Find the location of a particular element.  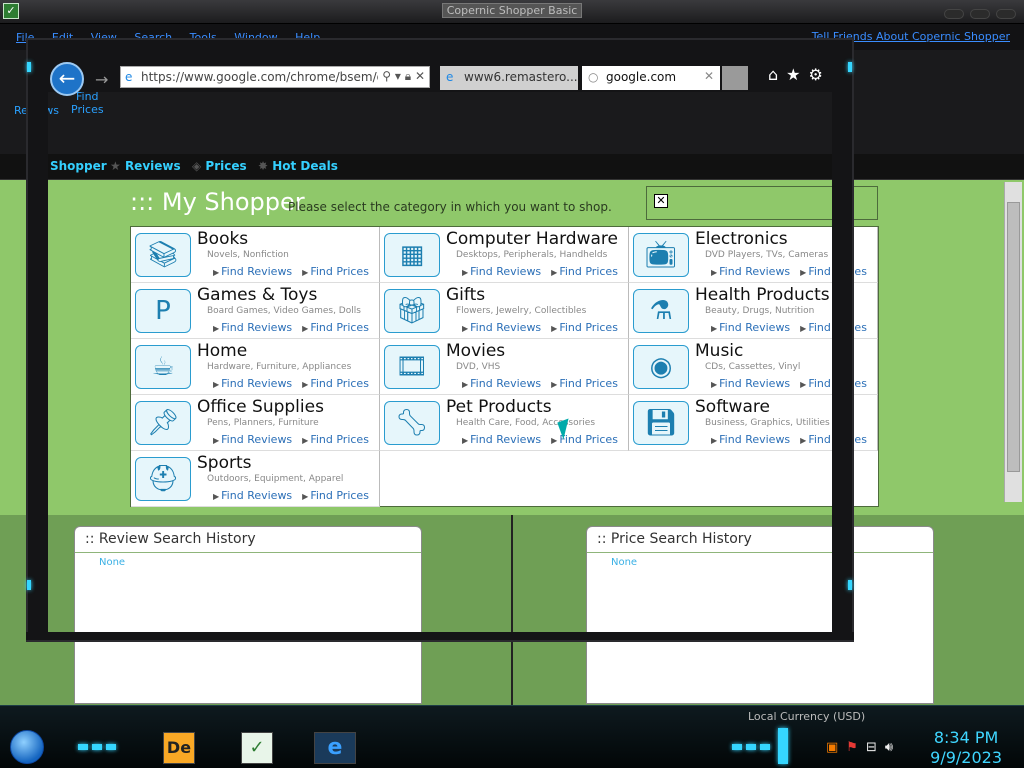

window-controls is located at coordinates (977, 13).